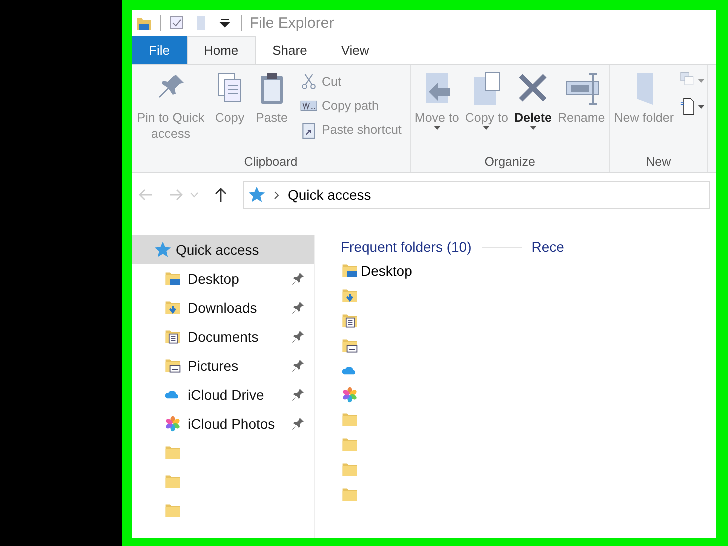 The width and height of the screenshot is (728, 546). What do you see at coordinates (691, 107) in the screenshot?
I see `ribbon-icon-button` at bounding box center [691, 107].